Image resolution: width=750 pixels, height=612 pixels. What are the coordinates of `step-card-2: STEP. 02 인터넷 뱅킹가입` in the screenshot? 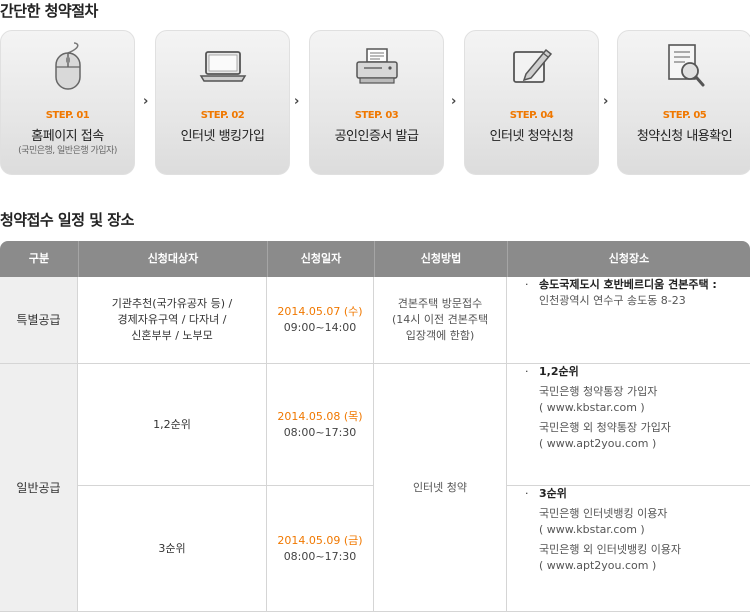 It's located at (222, 102).